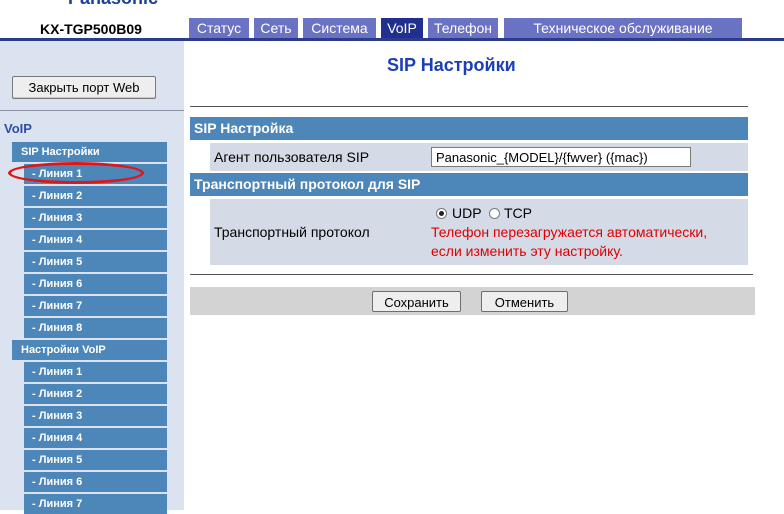 This screenshot has width=784, height=514. Describe the element at coordinates (76, 173) in the screenshot. I see `highlight-ellipse` at that location.